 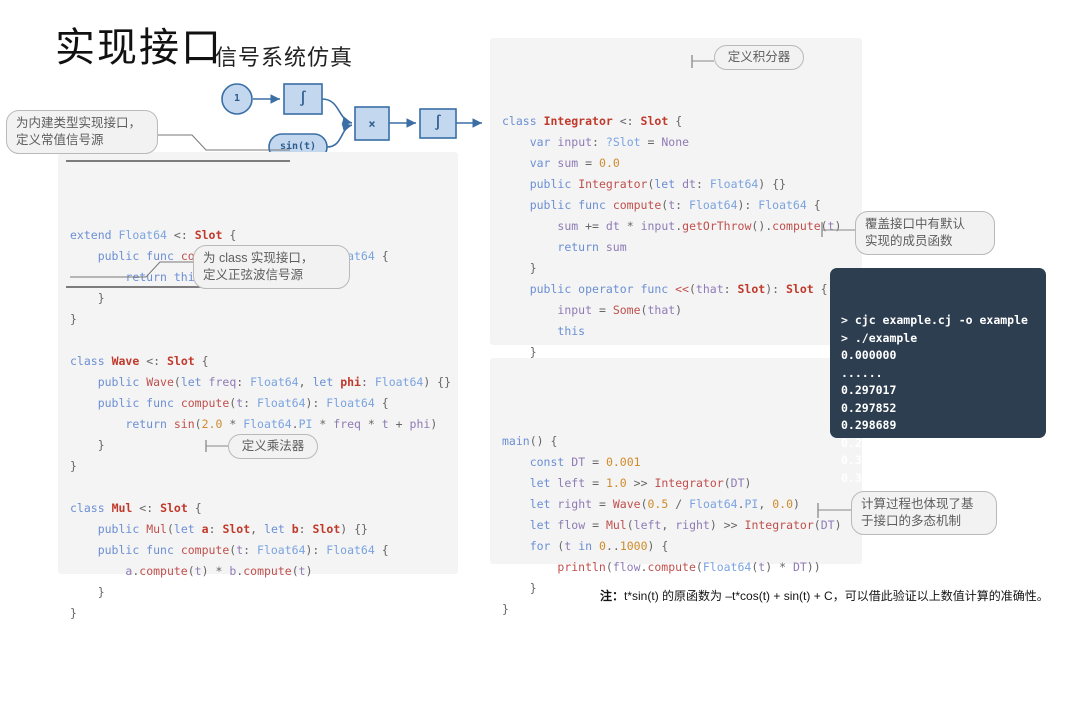 What do you see at coordinates (82, 132) in the screenshot?
I see `callout-extend-interface: 为内建类型实现接口， 定义常值信号源` at bounding box center [82, 132].